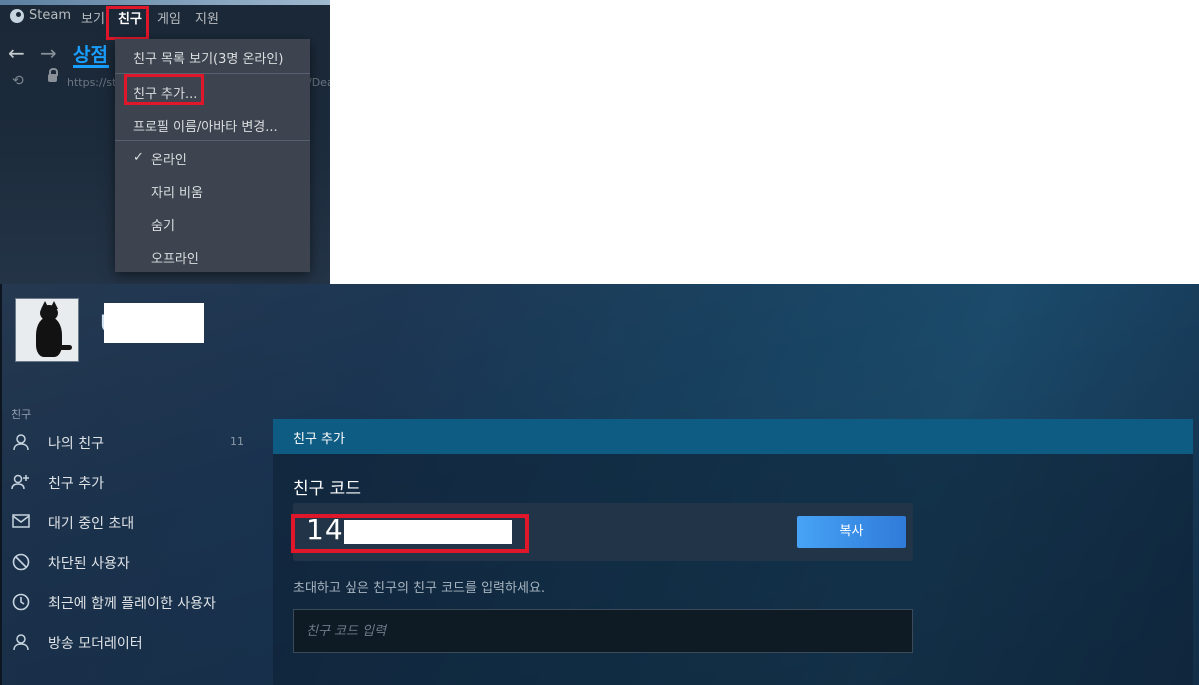 This screenshot has height=685, width=1199. Describe the element at coordinates (18, 81) in the screenshot. I see `refresh-icon: ⟲` at that location.